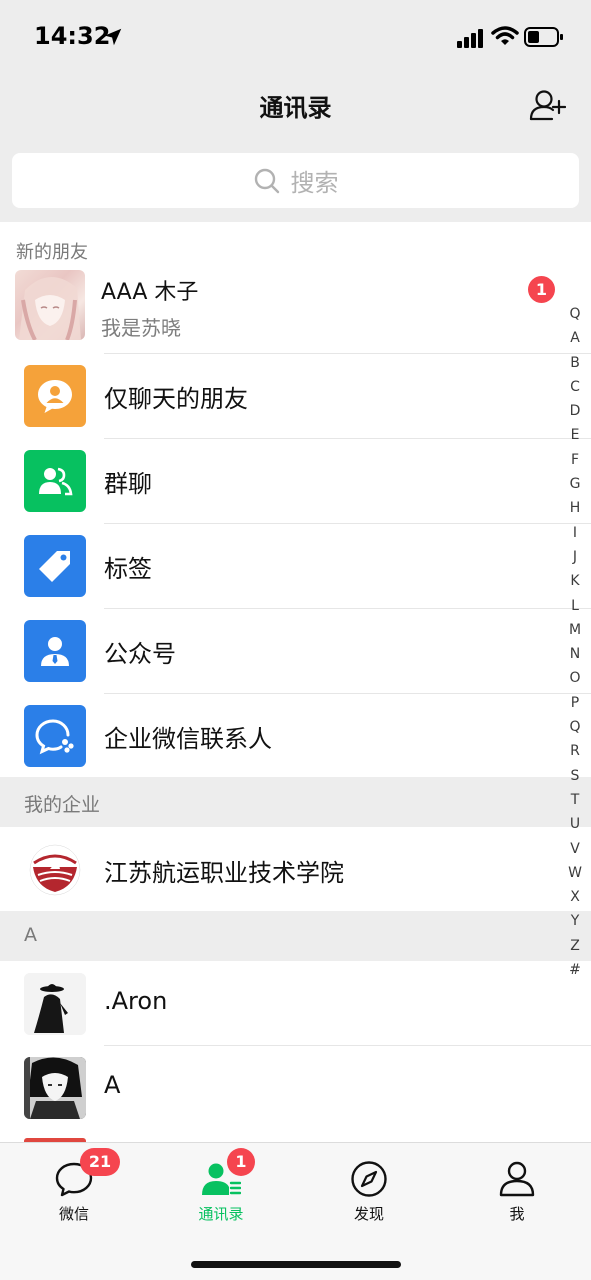 The image size is (591, 1280). Describe the element at coordinates (575, 873) in the screenshot. I see `index-letter: W` at that location.